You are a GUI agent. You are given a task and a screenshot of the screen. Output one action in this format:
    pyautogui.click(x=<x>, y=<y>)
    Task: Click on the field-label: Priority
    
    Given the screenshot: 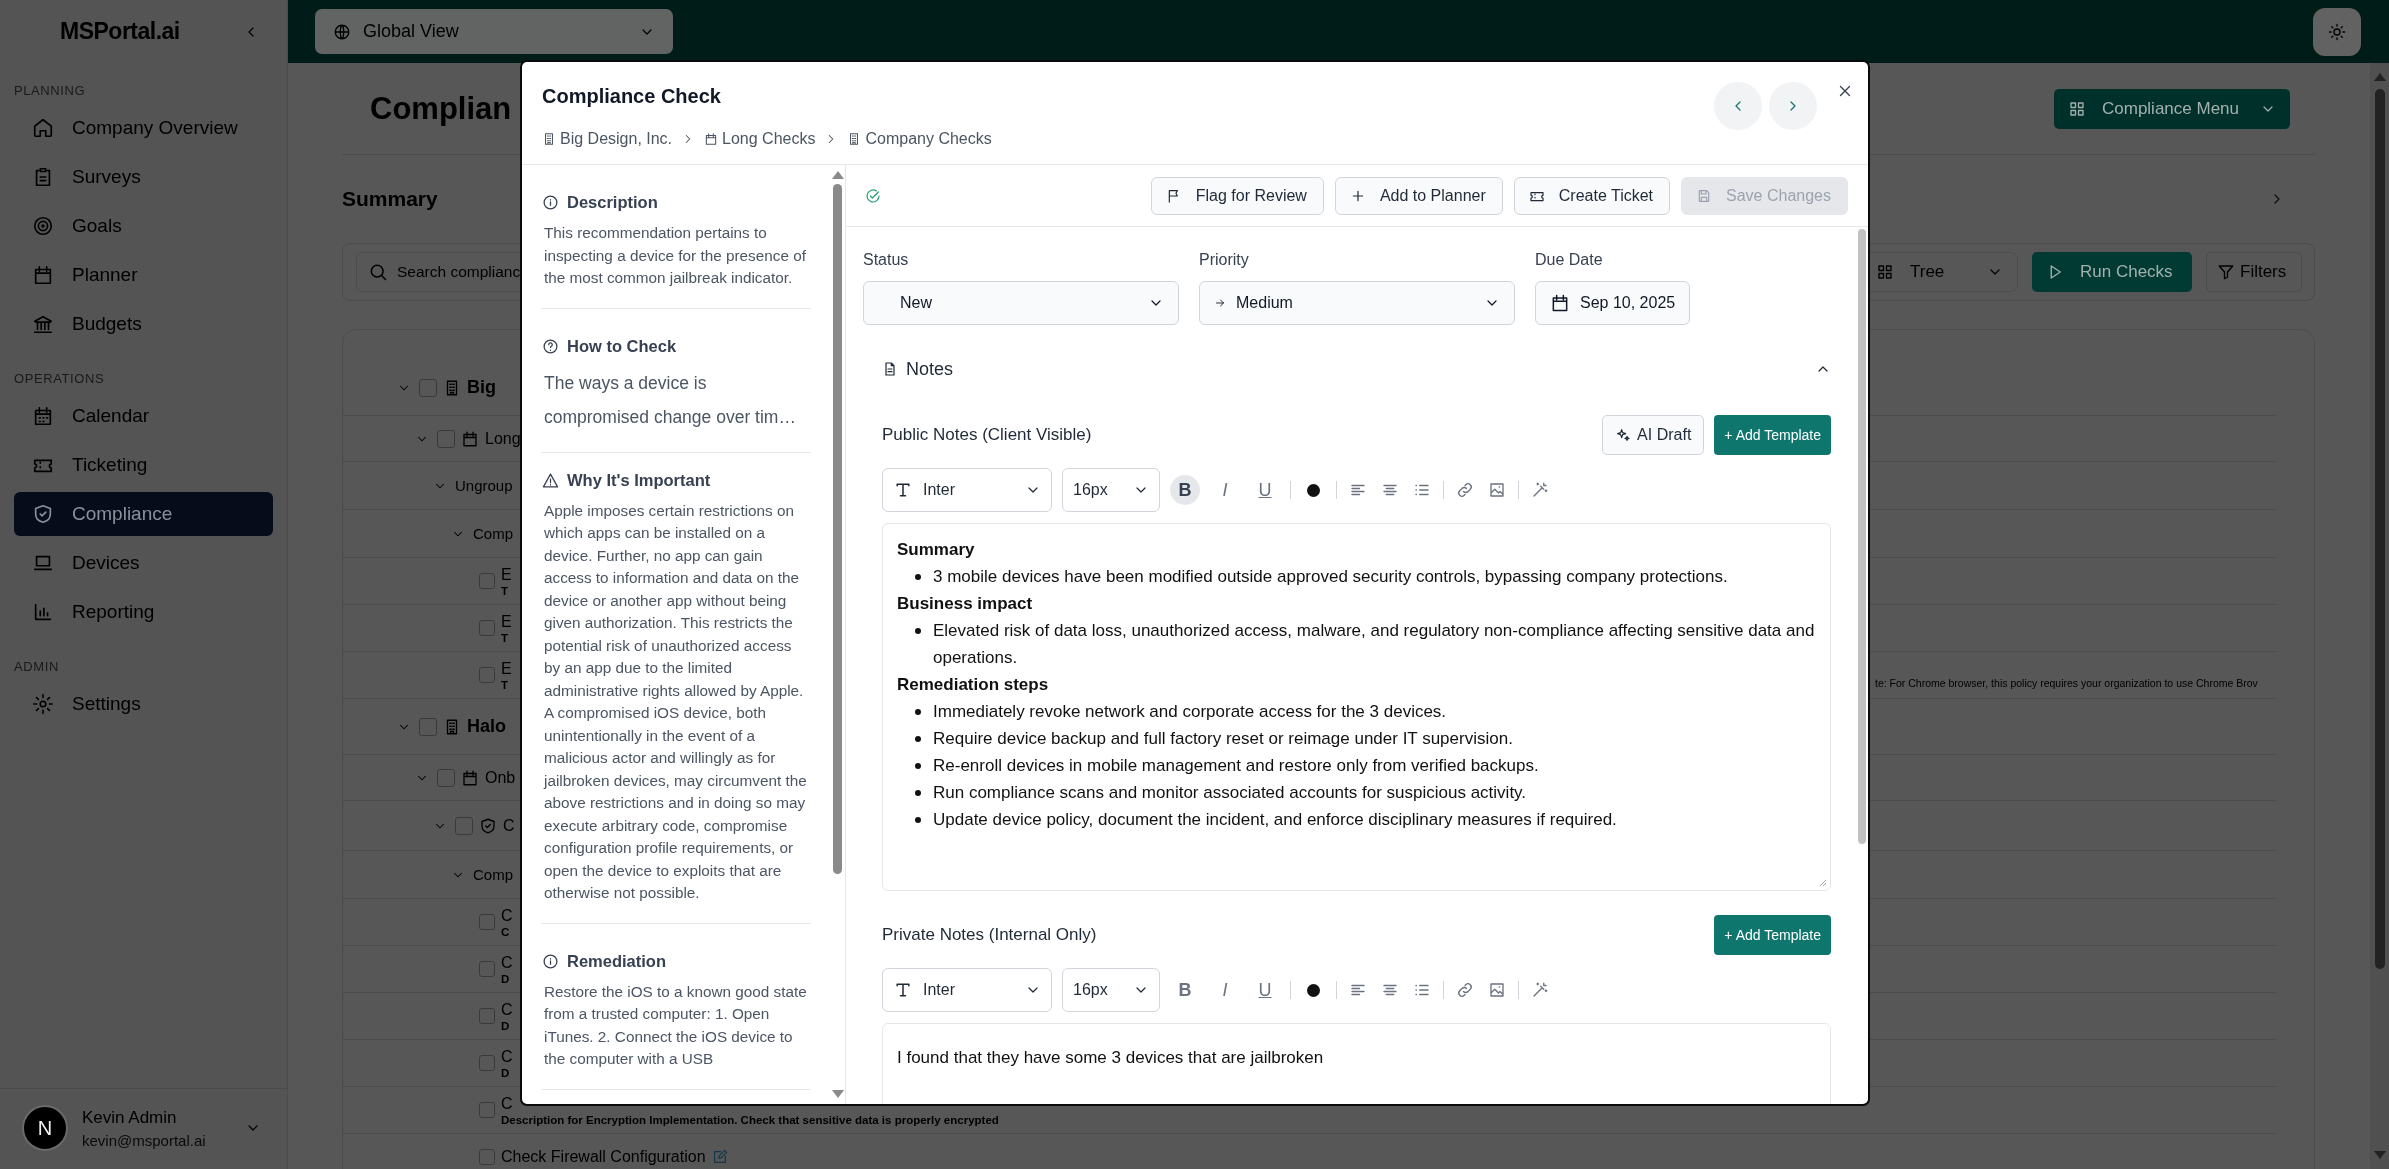 What is the action you would take?
    pyautogui.click(x=1224, y=260)
    